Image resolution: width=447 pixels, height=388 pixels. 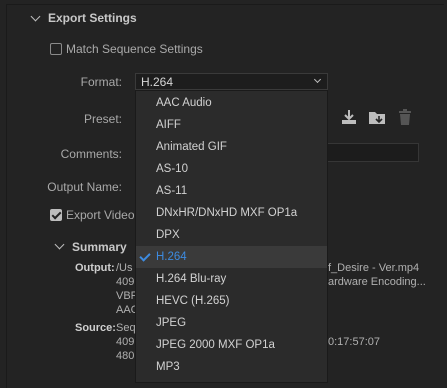 What do you see at coordinates (100, 215) in the screenshot?
I see `export-video-label: Export Video` at bounding box center [100, 215].